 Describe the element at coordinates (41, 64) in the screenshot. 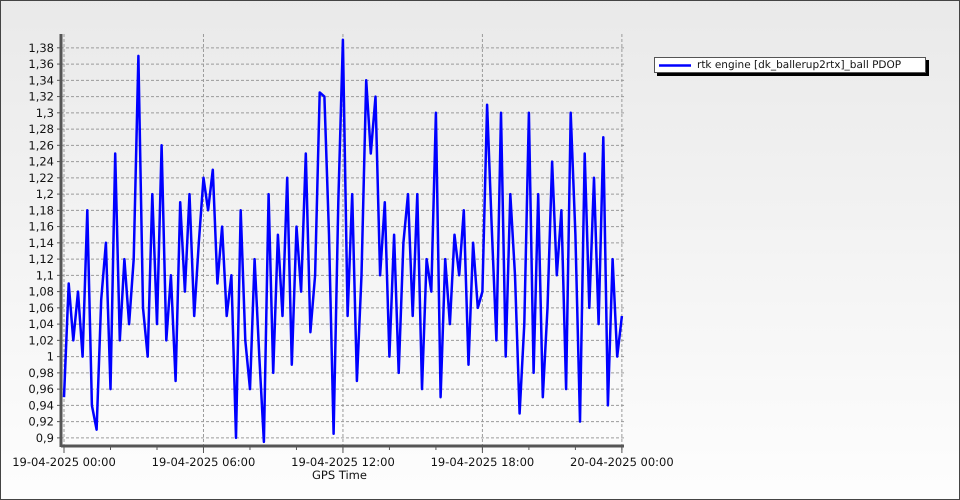

I see `y-tick-label: 1,36` at that location.